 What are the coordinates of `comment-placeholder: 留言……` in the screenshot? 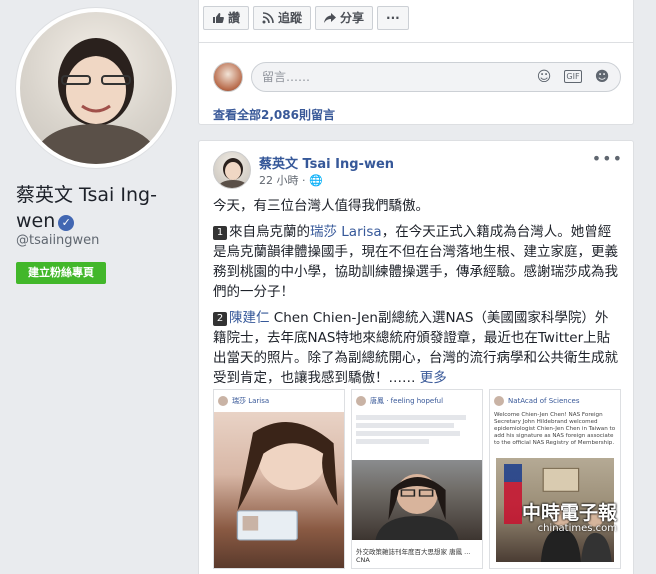 It's located at (286, 77).